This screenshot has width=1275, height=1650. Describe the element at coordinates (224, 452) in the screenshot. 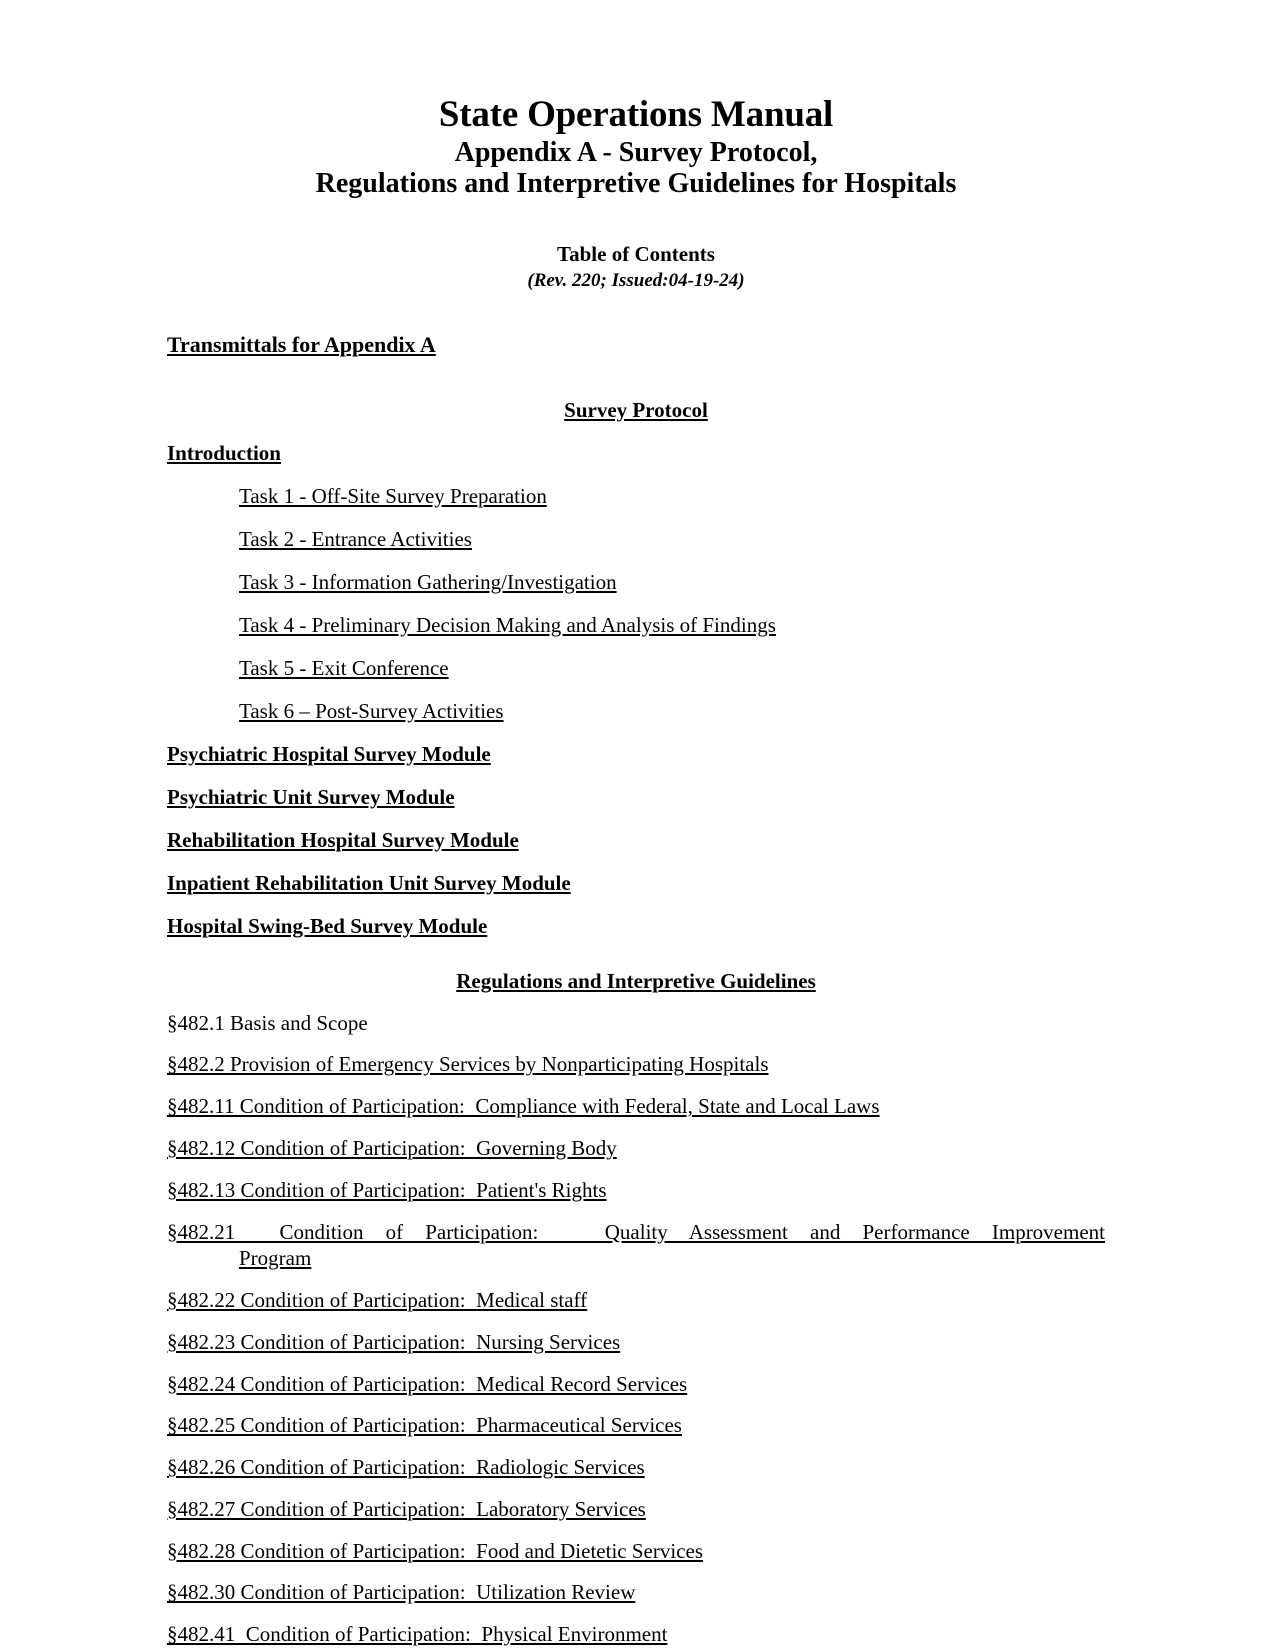

I see `toc-item-introduction-label: Introduction` at that location.